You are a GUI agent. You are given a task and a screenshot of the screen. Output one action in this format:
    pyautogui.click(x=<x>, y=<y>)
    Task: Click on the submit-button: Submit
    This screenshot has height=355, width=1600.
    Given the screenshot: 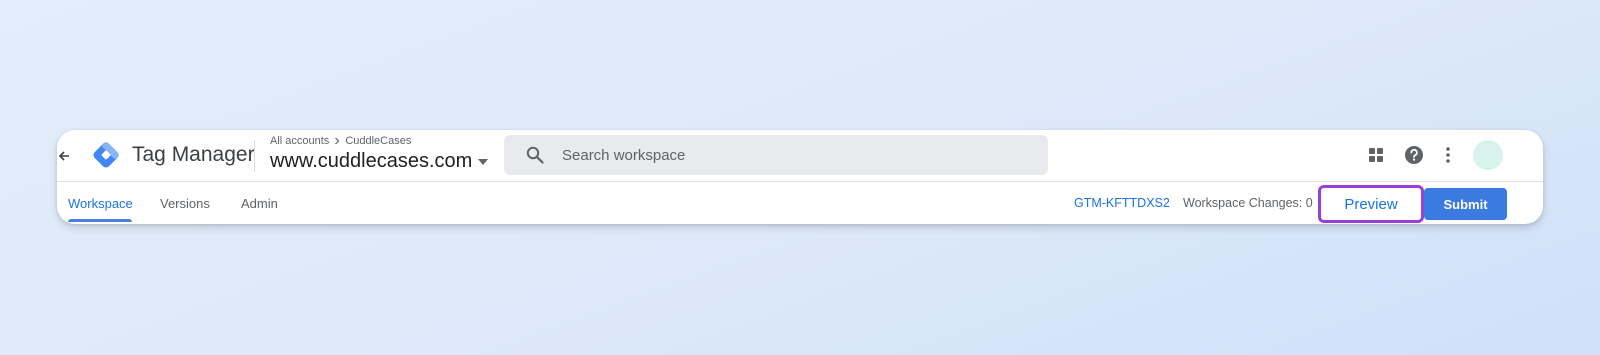 What is the action you would take?
    pyautogui.click(x=1465, y=204)
    